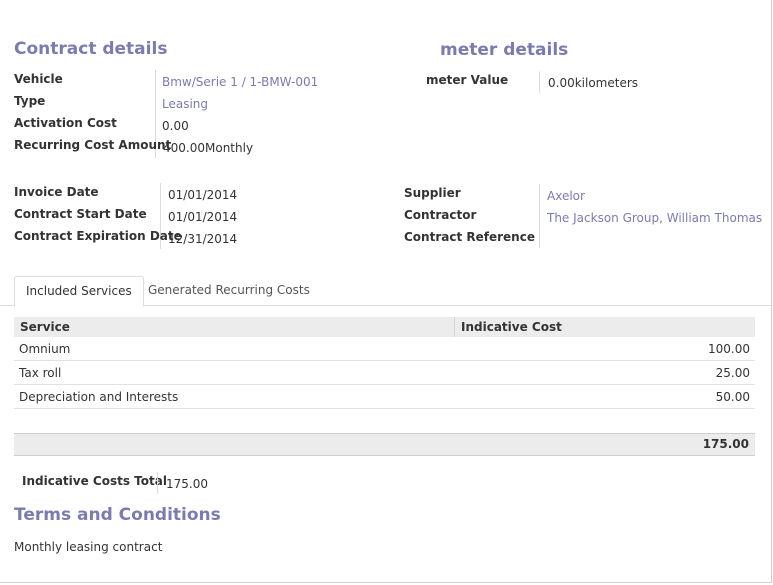  What do you see at coordinates (184, 148) in the screenshot?
I see `recurring-cost-amount: 400.00` at bounding box center [184, 148].